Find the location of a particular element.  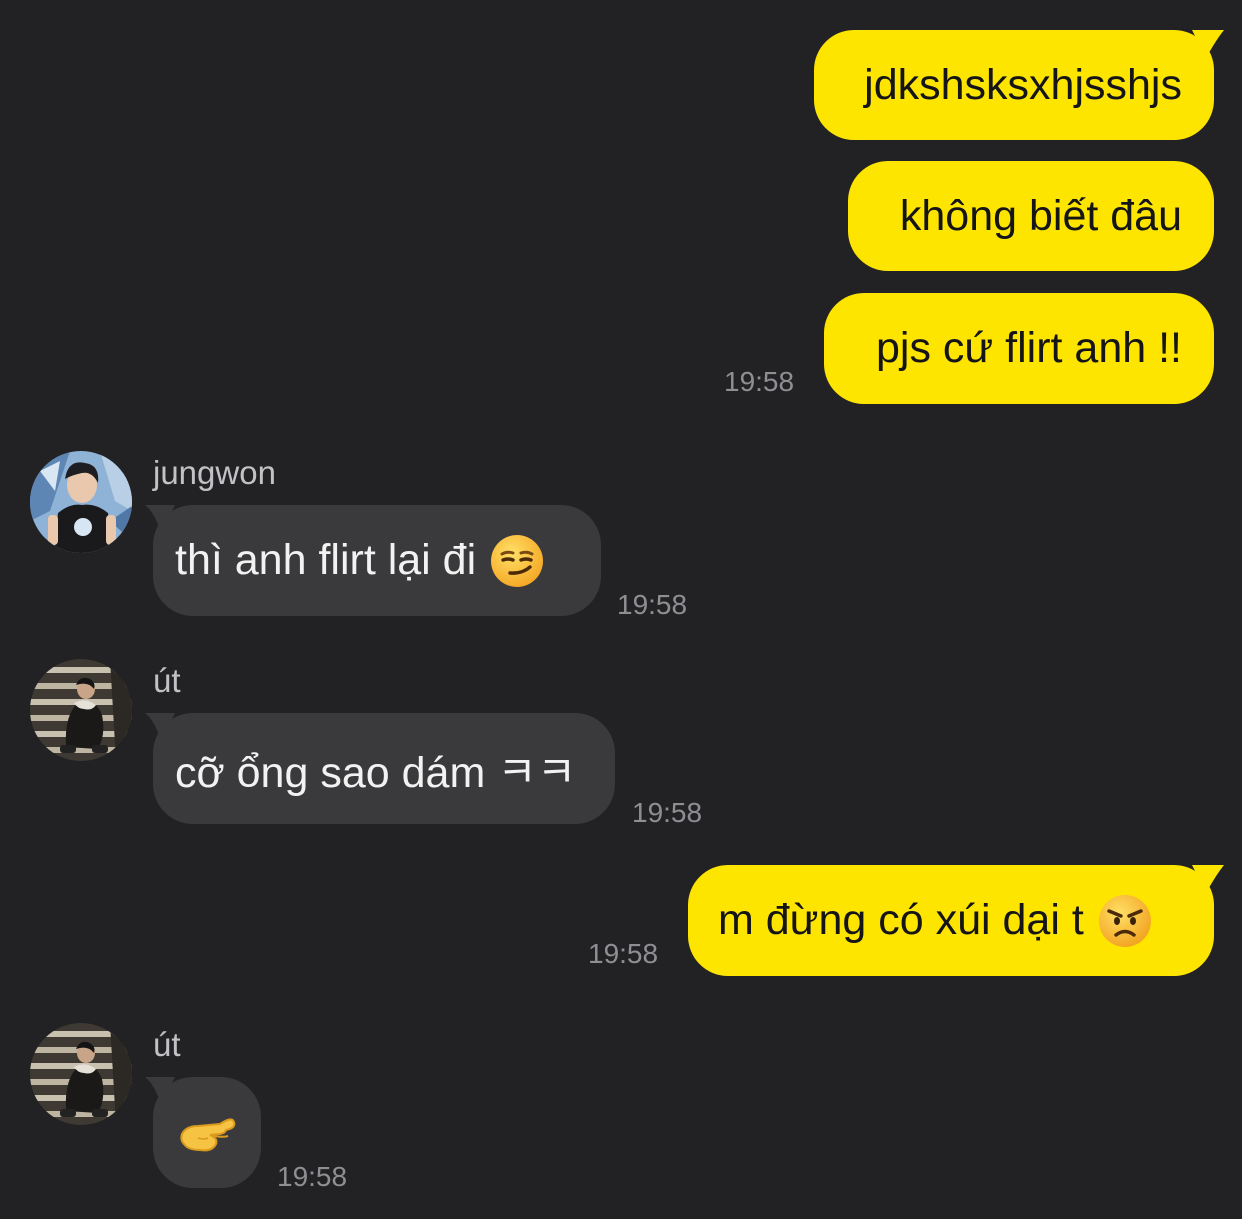

angry-face-emoji is located at coordinates (1124, 920).